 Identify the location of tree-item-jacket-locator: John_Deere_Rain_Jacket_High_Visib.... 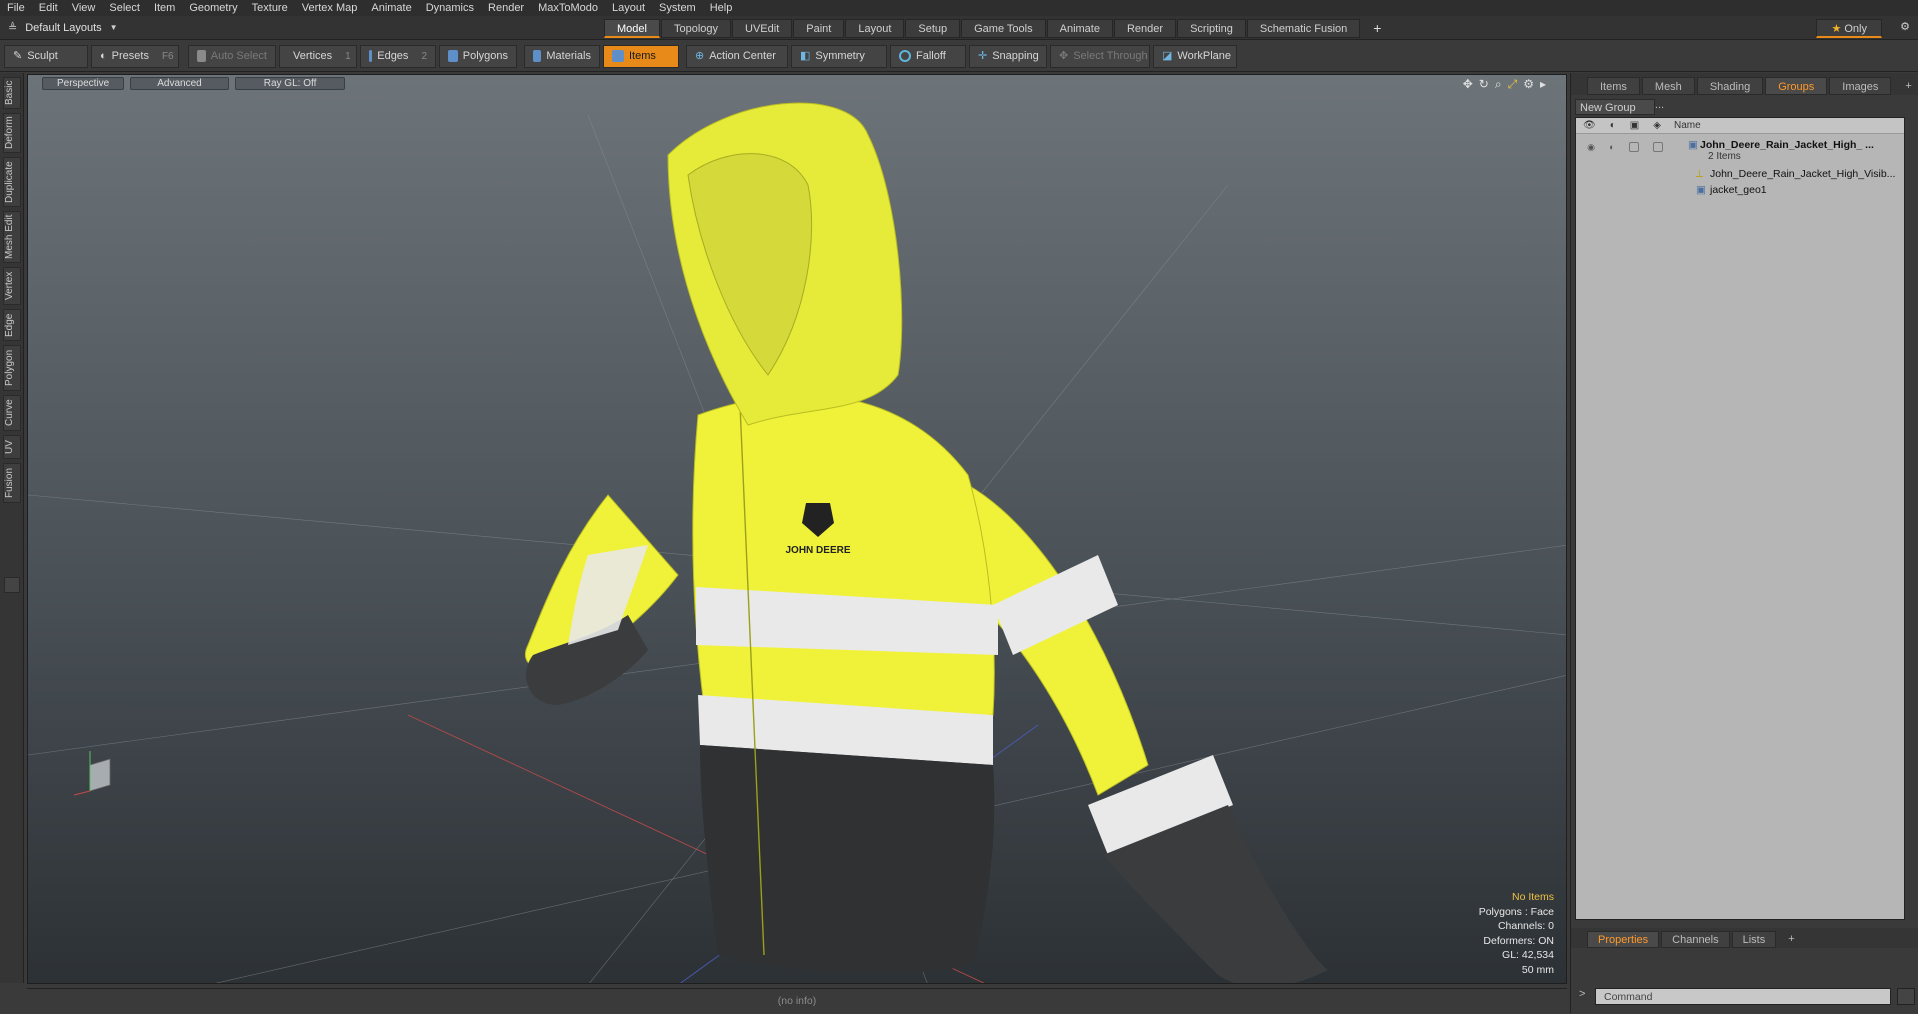
(1803, 174).